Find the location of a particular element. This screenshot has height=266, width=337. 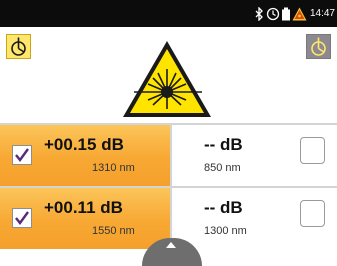

wavelength-cell: -- dB 850 nm is located at coordinates (254, 155).